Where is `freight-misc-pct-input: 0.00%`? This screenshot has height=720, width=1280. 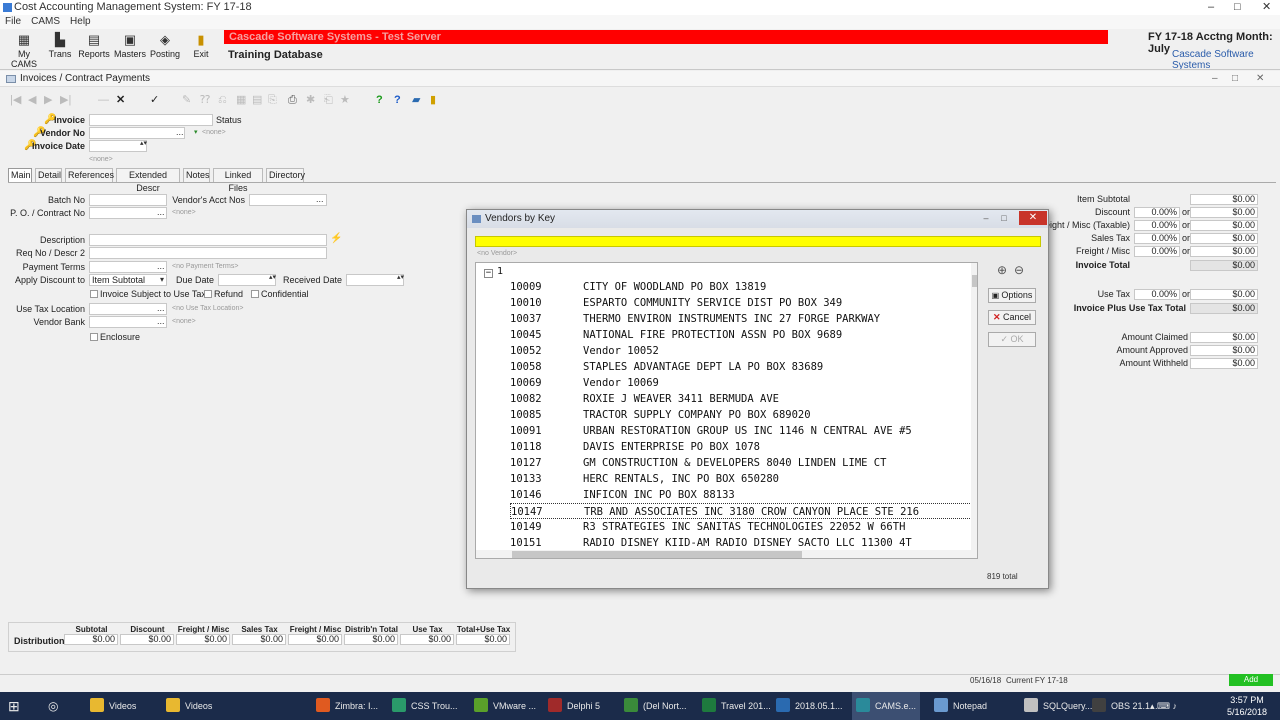 freight-misc-pct-input: 0.00% is located at coordinates (1157, 251).